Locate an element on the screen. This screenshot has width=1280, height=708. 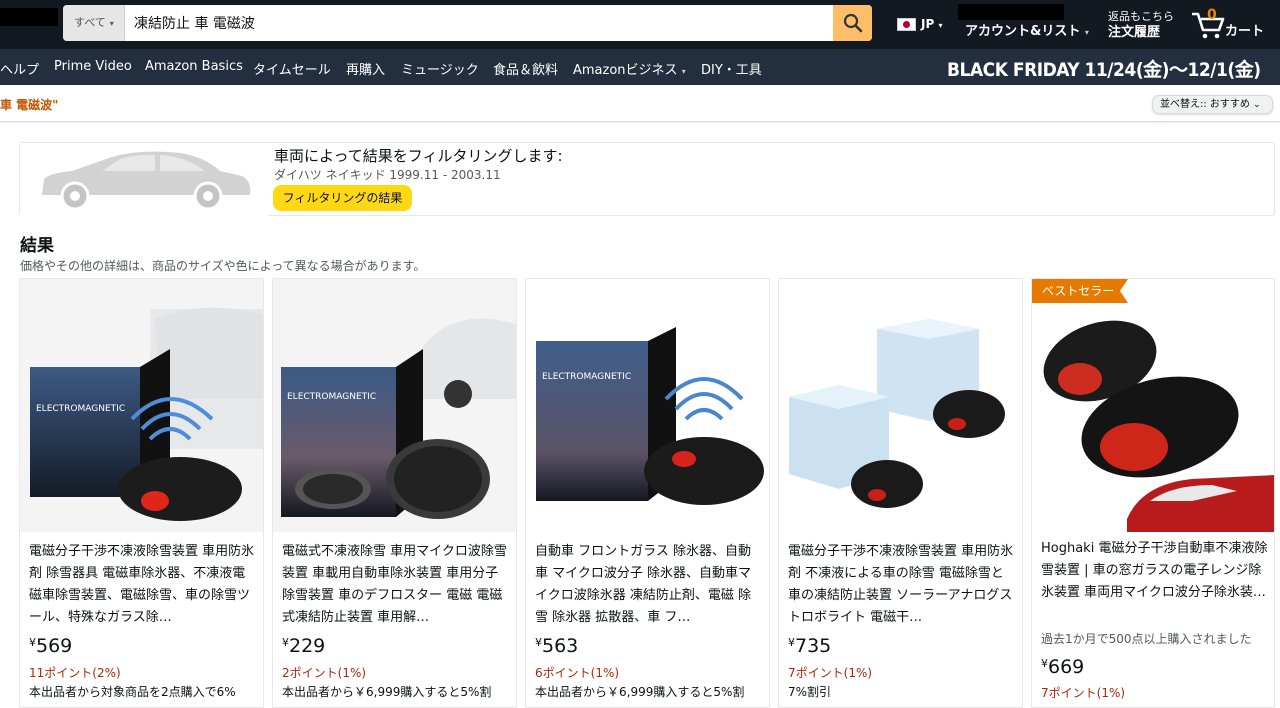
top-header: すべて▾ JP ▾ アカウント&リスト ▾ 返品もこちら 注文履歴 0 カート is located at coordinates (640, 24).